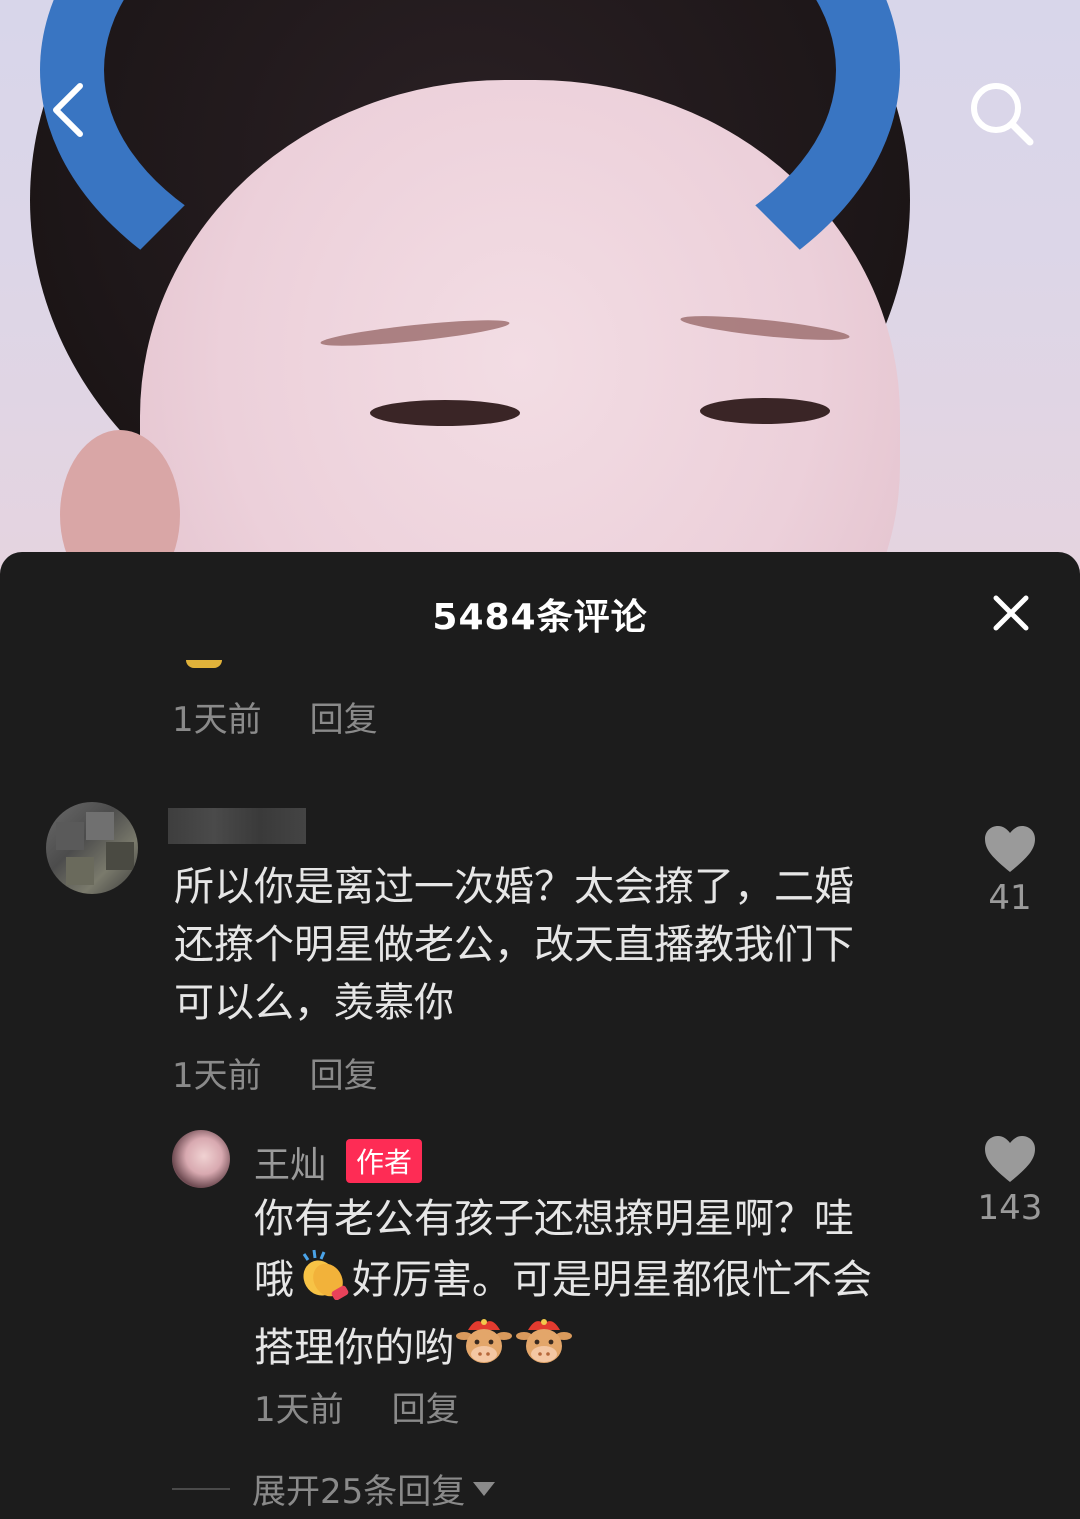  I want to click on comment-line: 所以你是离过一次婚？太会撩了，二婚, so click(514, 887).